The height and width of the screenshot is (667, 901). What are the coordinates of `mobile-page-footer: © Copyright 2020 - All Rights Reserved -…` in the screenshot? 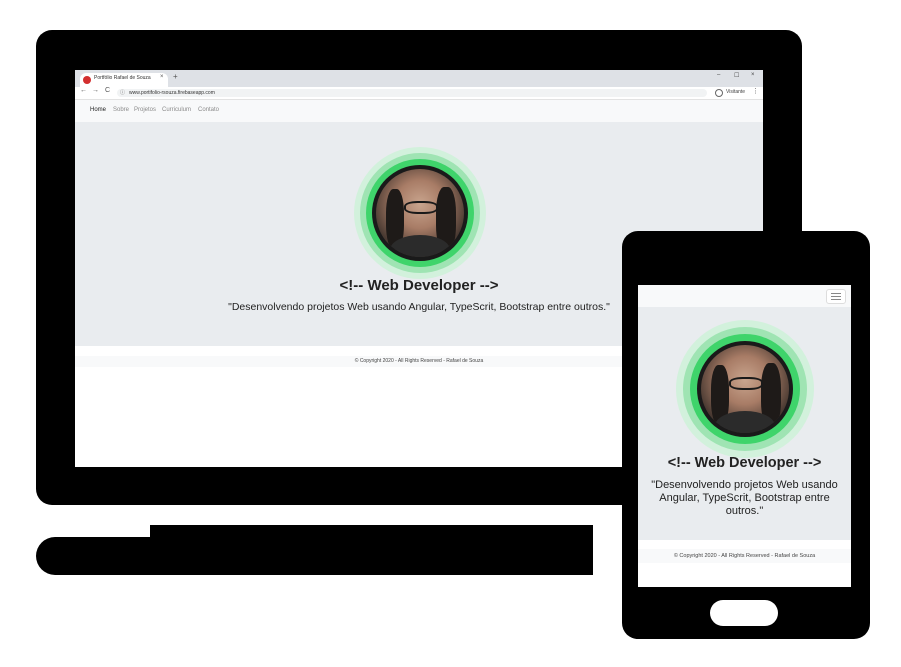 It's located at (744, 556).